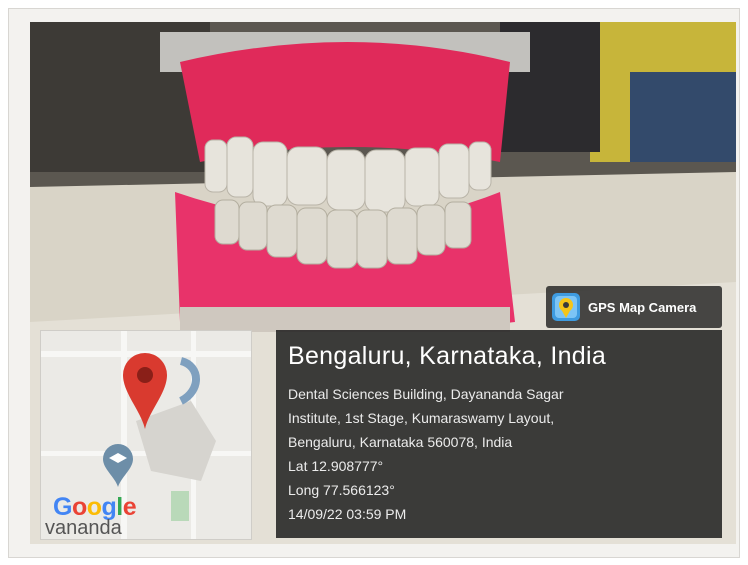  I want to click on date-time: 14/09/22 03:59 PM, so click(347, 514).